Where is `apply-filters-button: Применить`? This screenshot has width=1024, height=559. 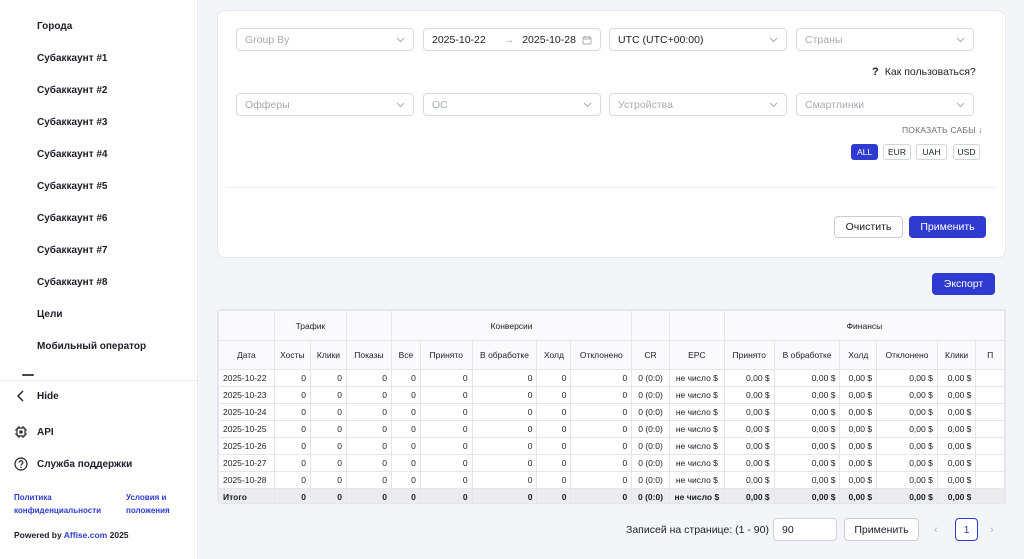
apply-filters-button: Применить is located at coordinates (947, 227).